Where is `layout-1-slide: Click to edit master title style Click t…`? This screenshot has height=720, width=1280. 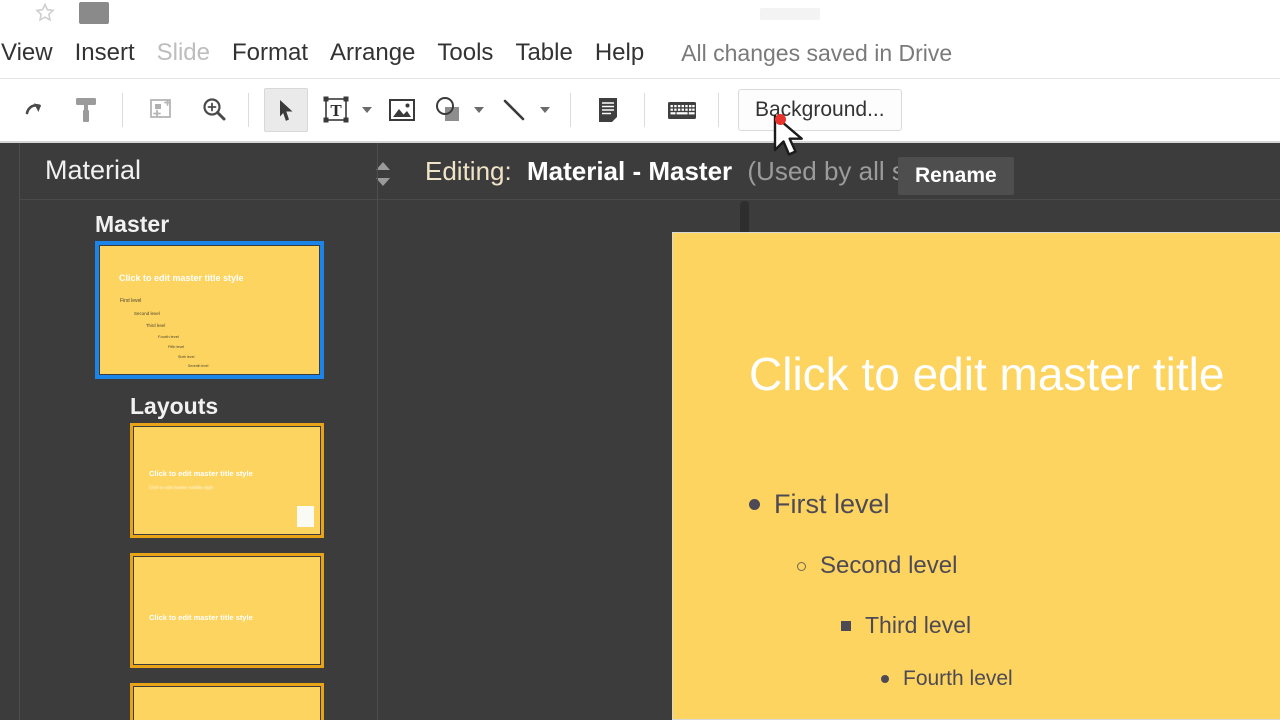
layout-1-slide: Click to edit master title style Click t… is located at coordinates (227, 480).